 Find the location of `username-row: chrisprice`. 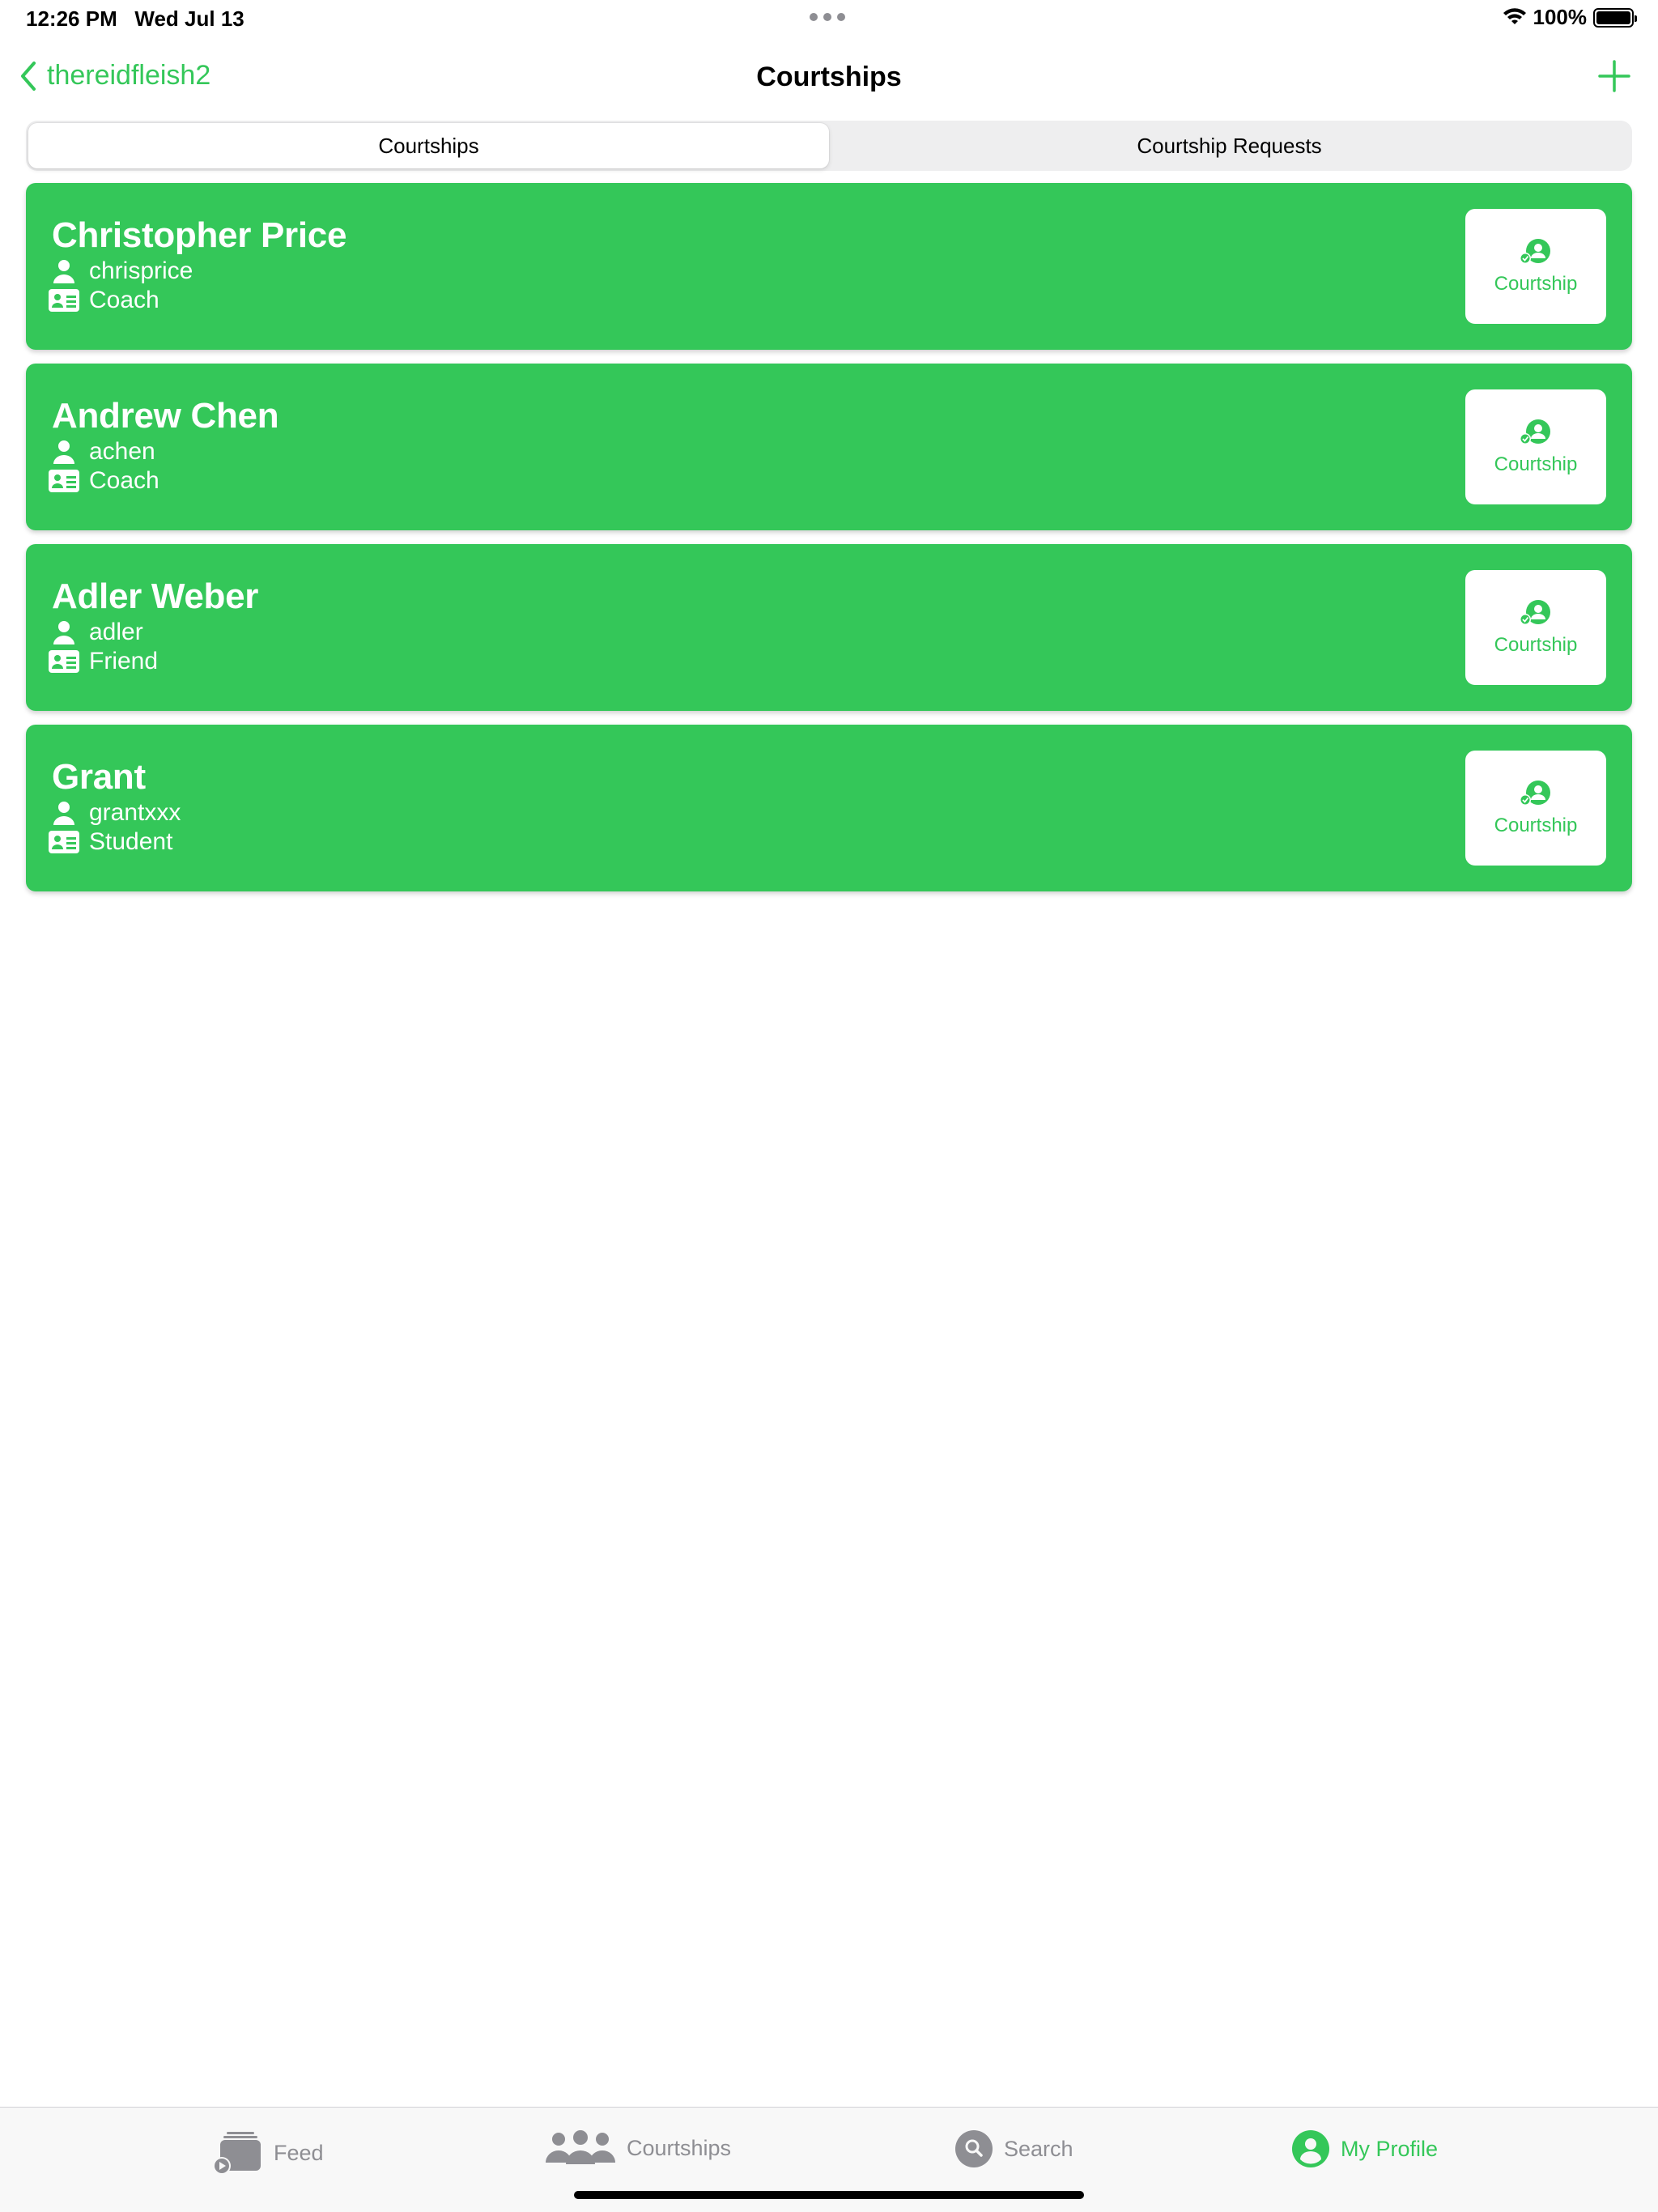

username-row: chrisprice is located at coordinates (121, 271).